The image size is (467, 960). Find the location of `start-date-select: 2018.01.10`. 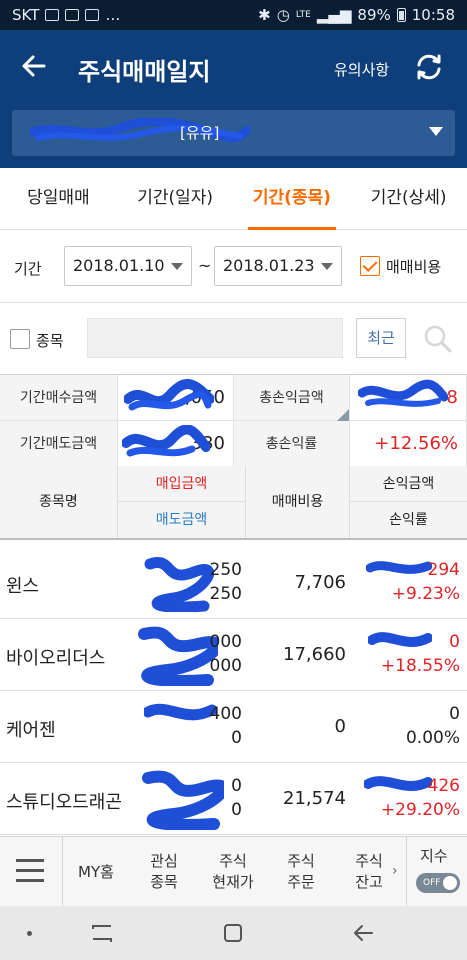

start-date-select: 2018.01.10 is located at coordinates (128, 266).